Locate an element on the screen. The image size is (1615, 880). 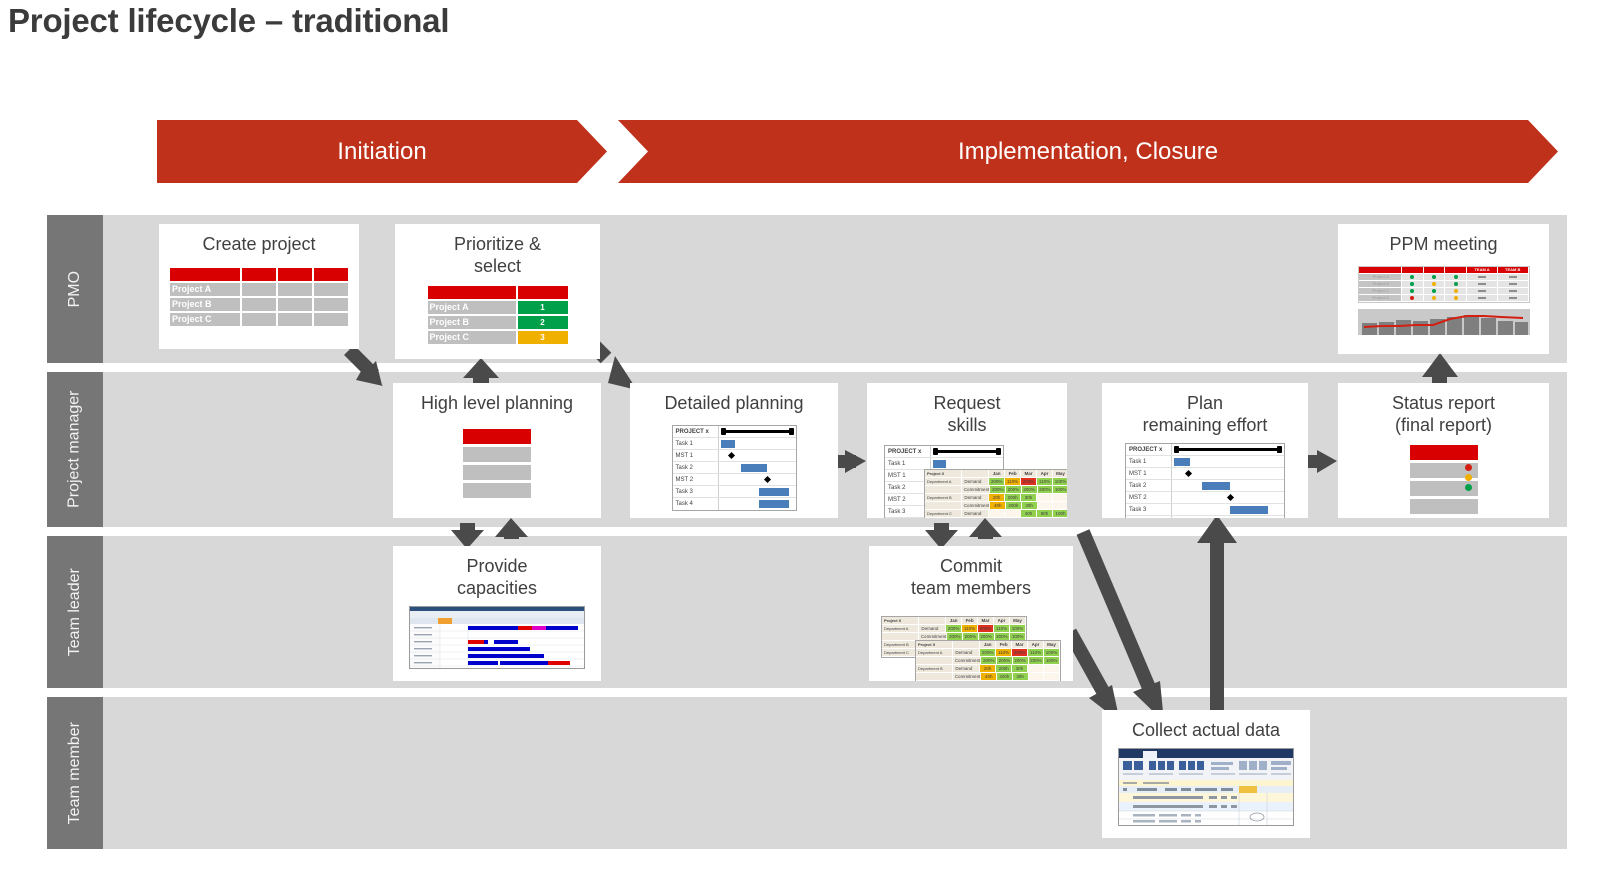
value-cell: 30h is located at coordinates (1020, 677).